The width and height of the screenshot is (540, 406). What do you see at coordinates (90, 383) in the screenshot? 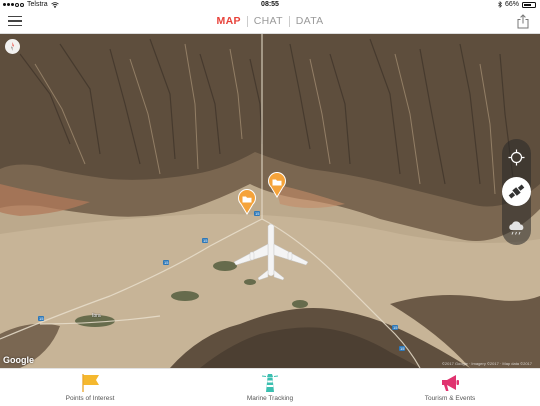
I see `flag-icon` at bounding box center [90, 383].